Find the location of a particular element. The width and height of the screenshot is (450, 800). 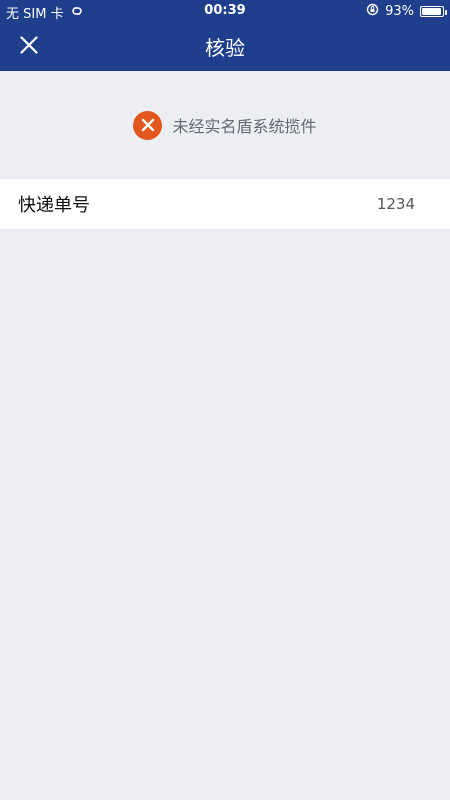

tracking-number-row: 快递单号 1234 is located at coordinates (225, 204).